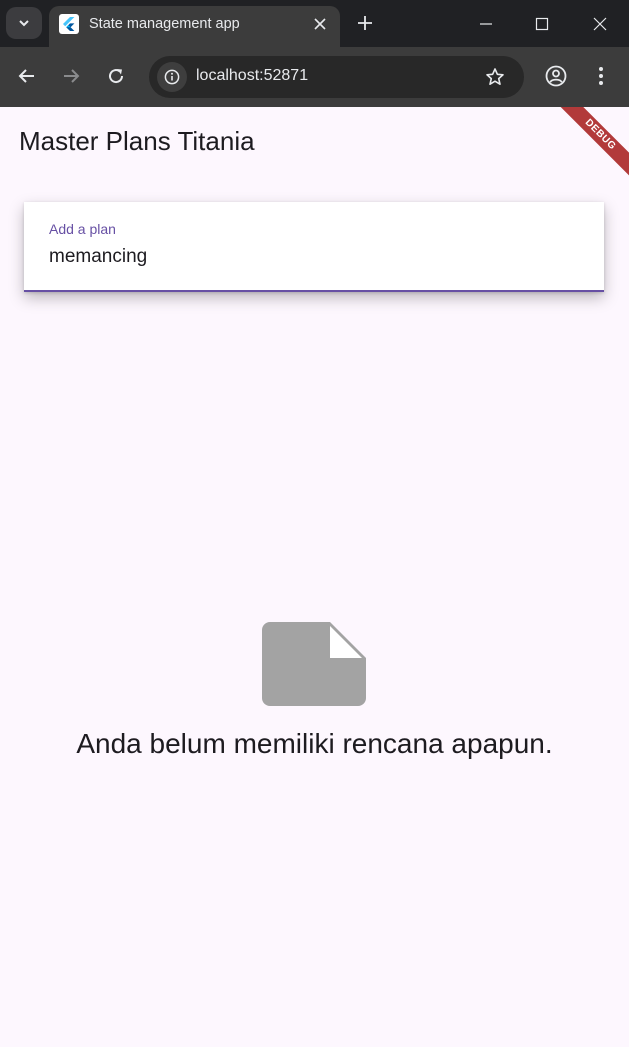  I want to click on reload-button, so click(116, 76).